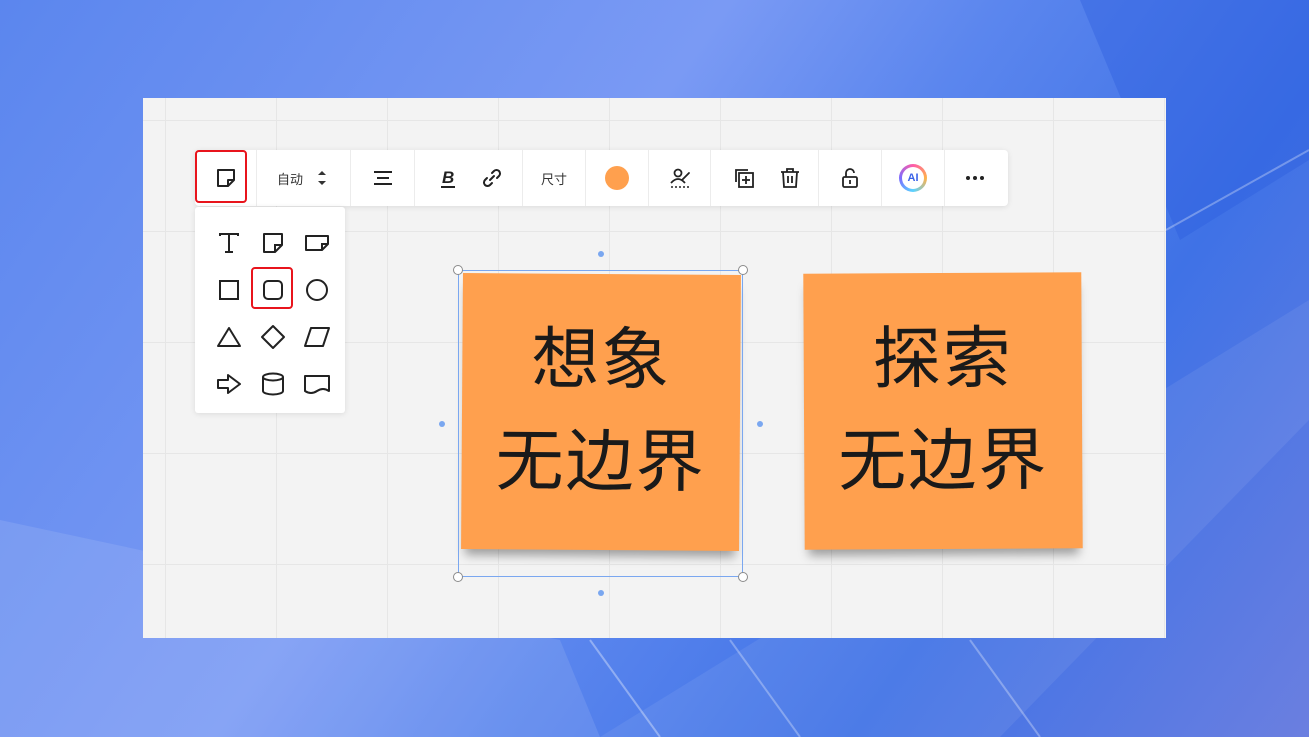 This screenshot has height=737, width=1309. Describe the element at coordinates (943, 461) in the screenshot. I see `sticky-note-2-line2: 无边界` at that location.